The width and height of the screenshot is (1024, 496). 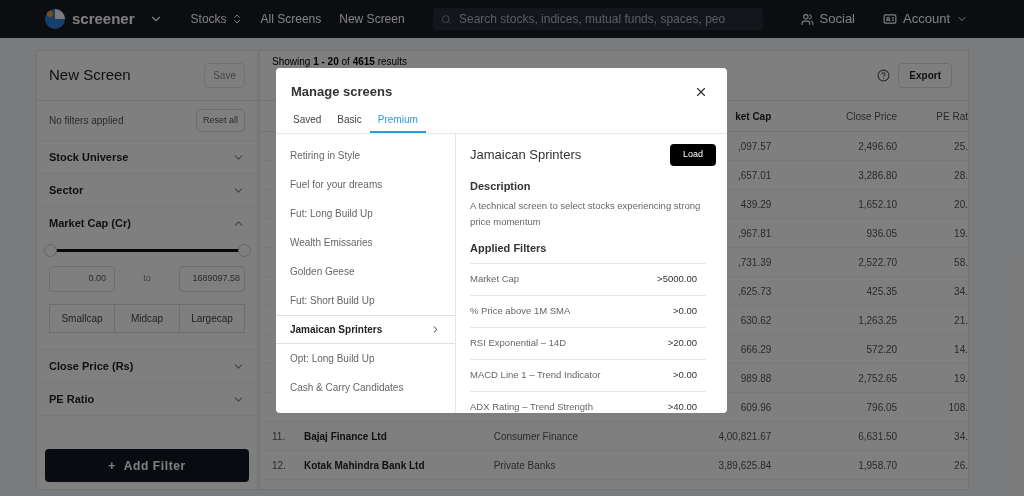 I want to click on section-label: Sector, so click(x=66, y=190).